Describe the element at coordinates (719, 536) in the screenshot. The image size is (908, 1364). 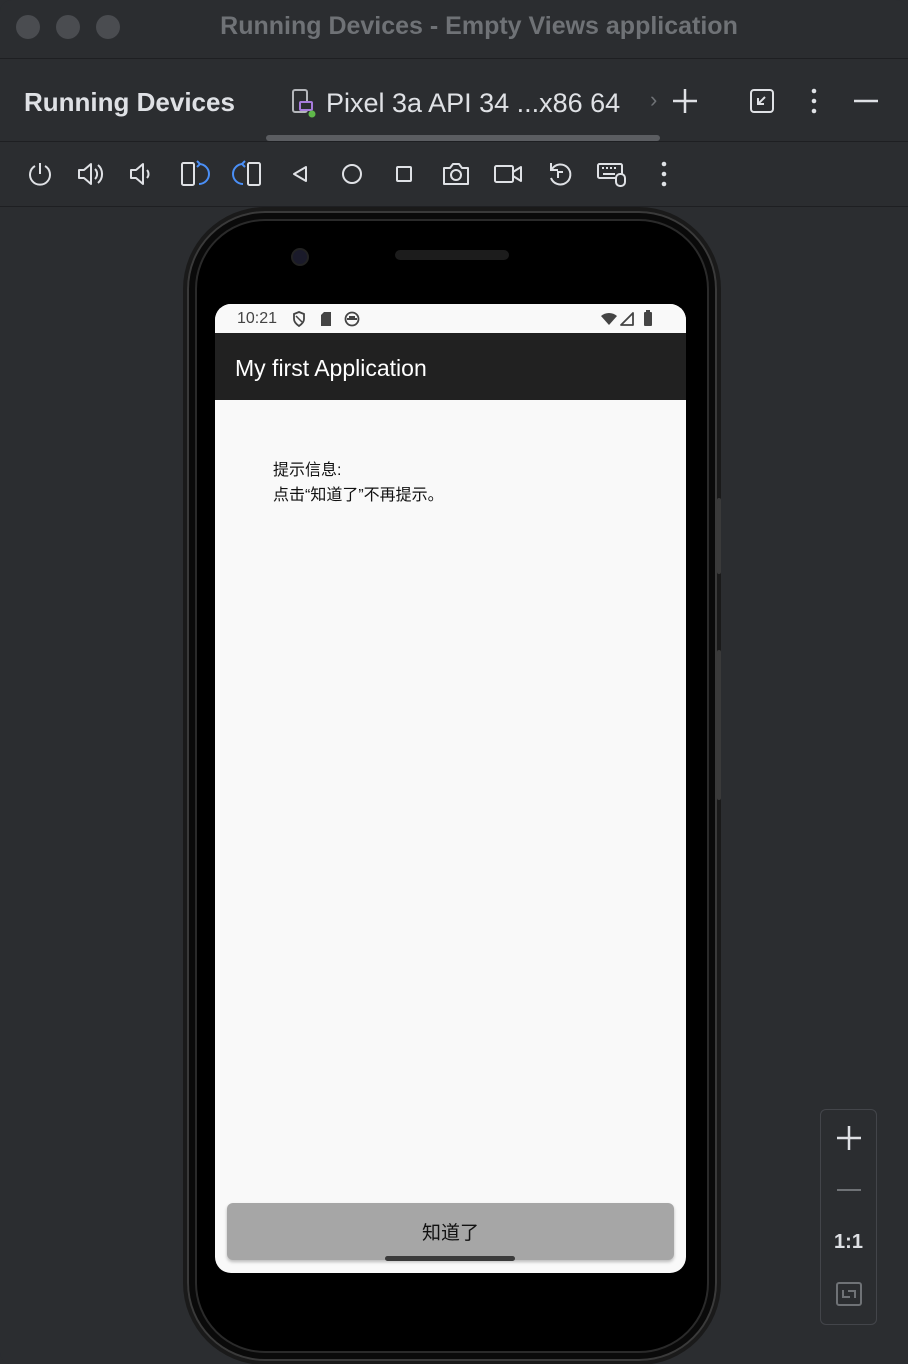
I see `phone-side-button` at that location.